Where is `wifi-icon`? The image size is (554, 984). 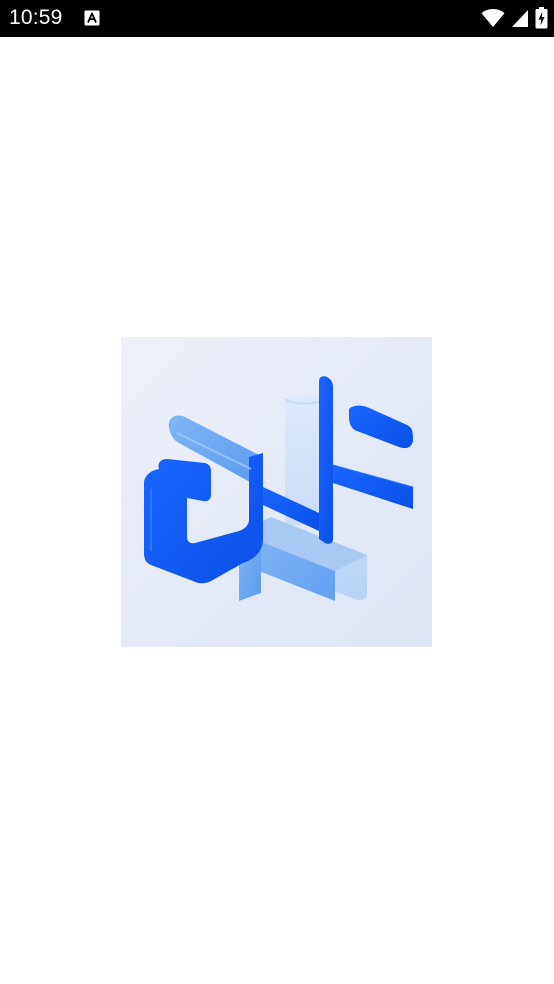 wifi-icon is located at coordinates (493, 18).